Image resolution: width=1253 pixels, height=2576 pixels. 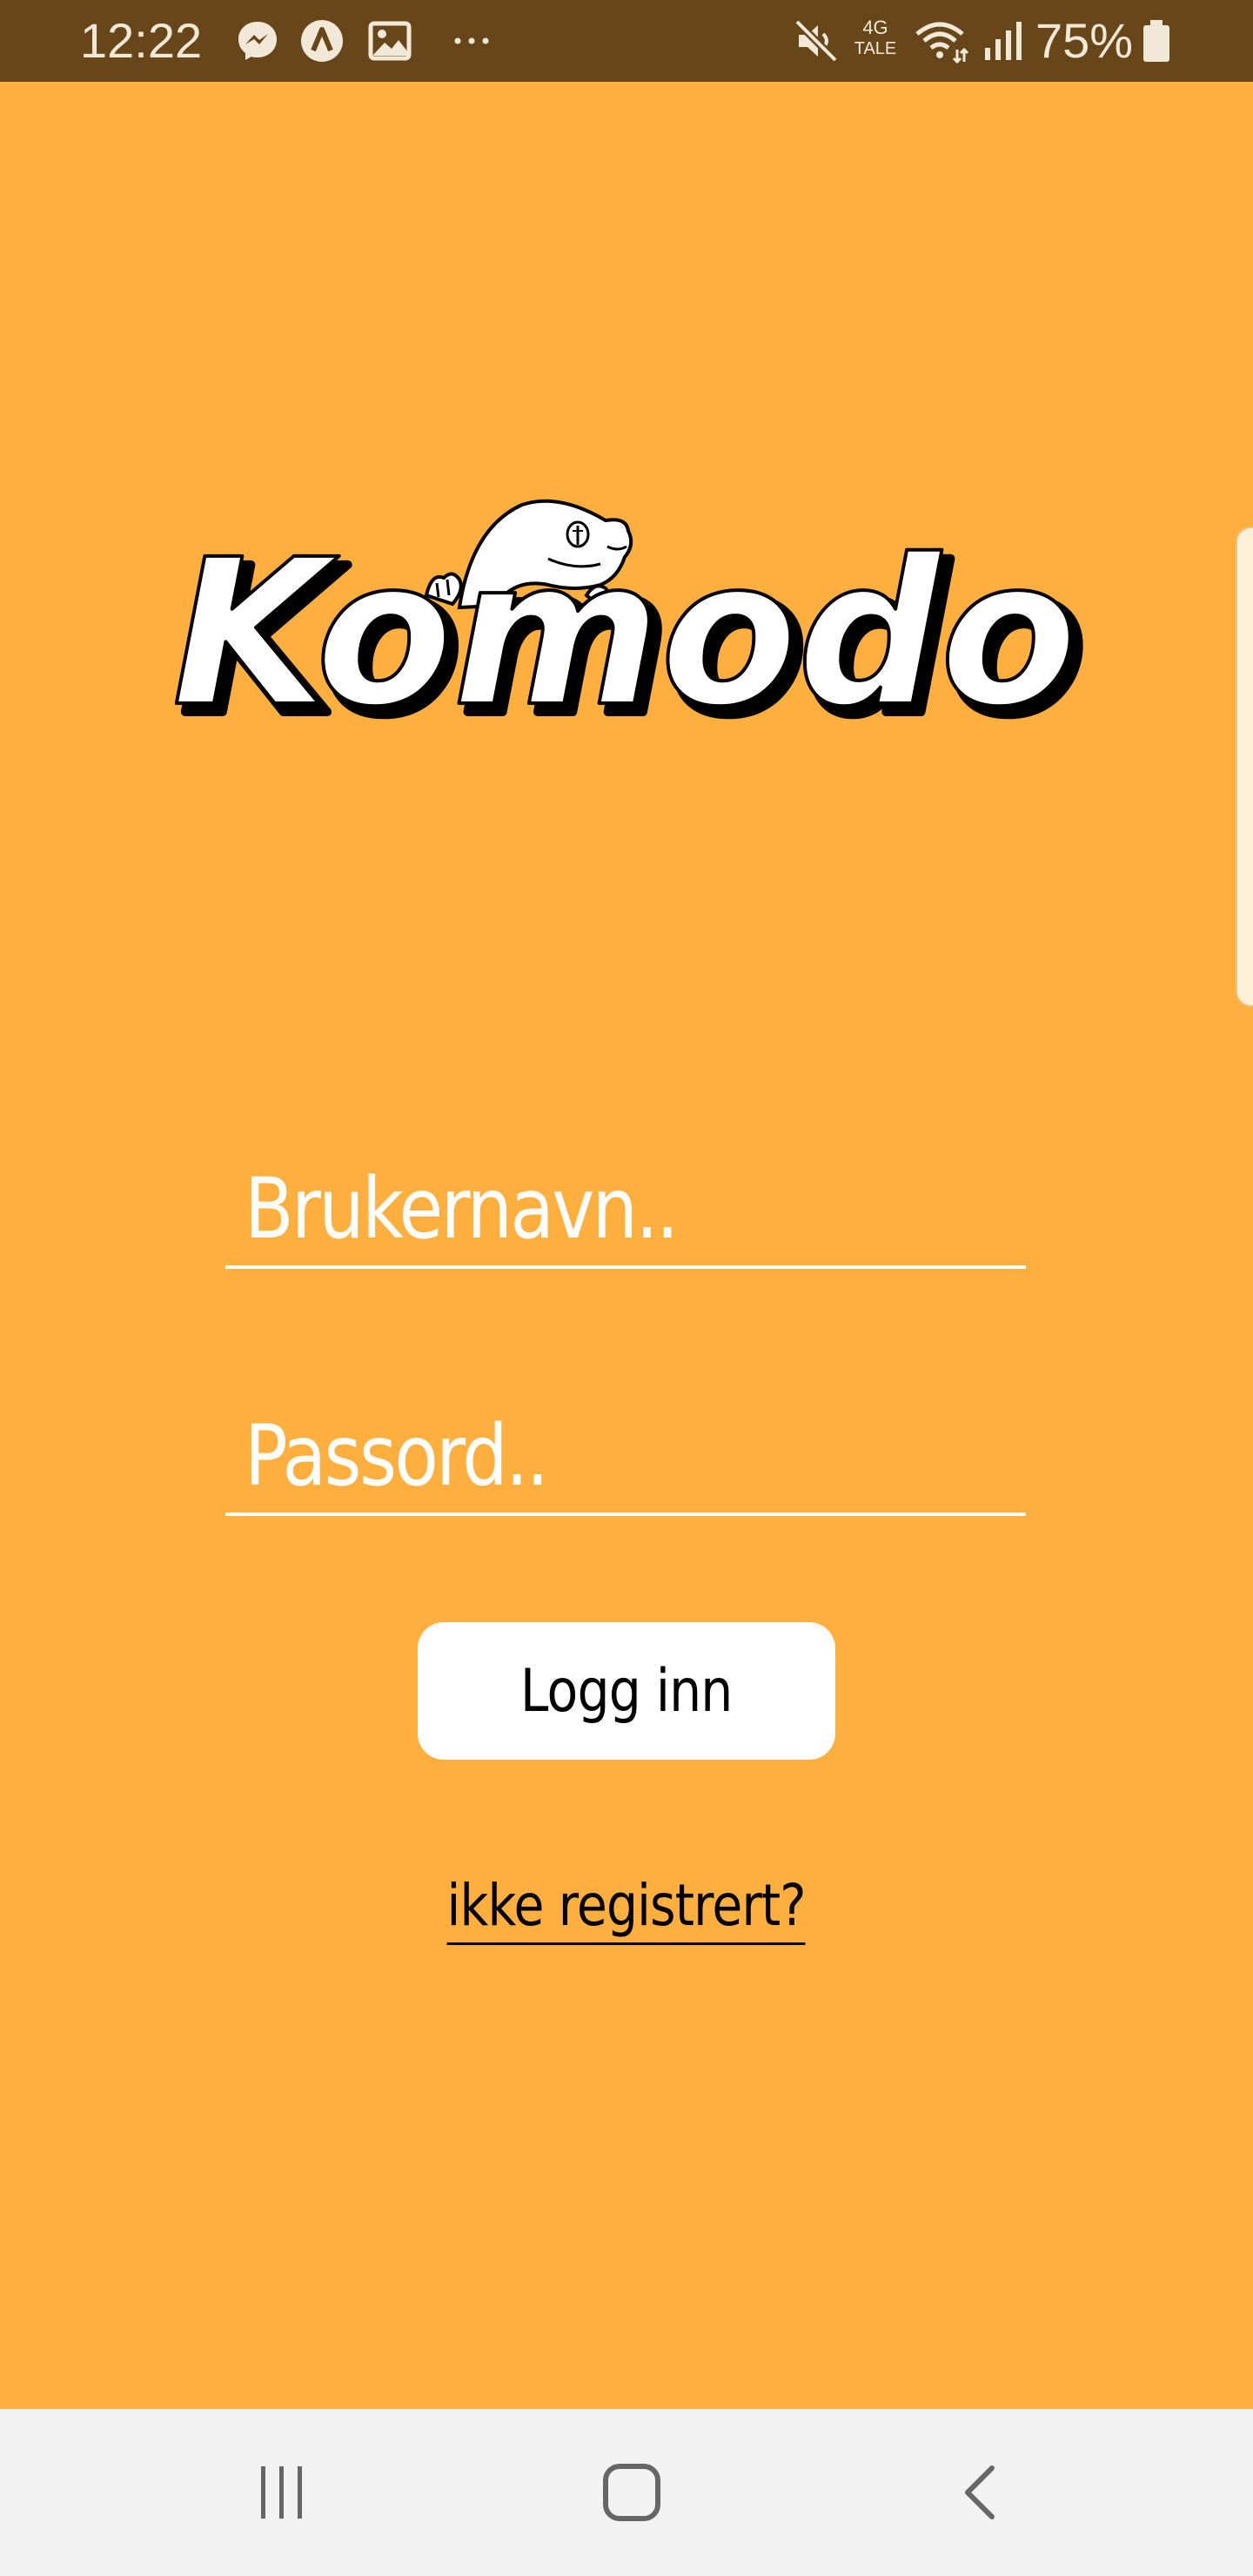 I want to click on wifi-icon, so click(x=942, y=43).